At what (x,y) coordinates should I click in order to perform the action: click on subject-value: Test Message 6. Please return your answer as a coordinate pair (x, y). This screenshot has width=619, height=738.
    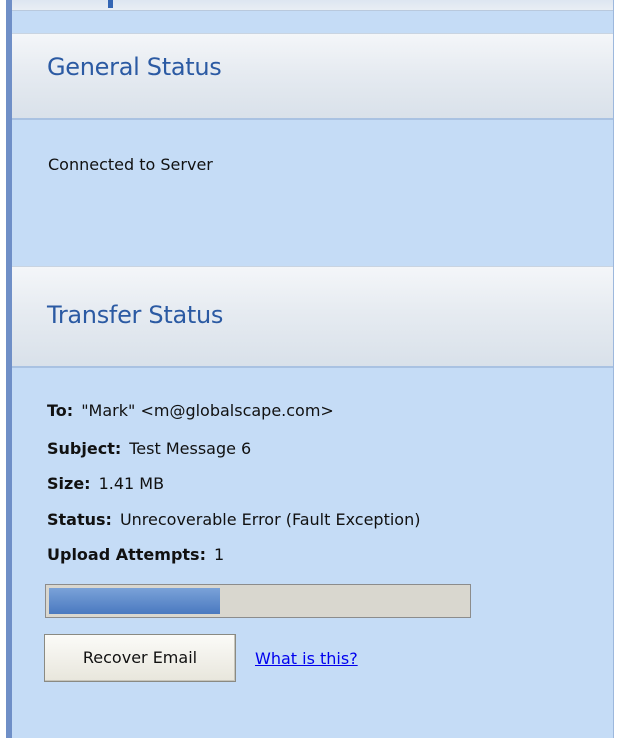
    Looking at the image, I should click on (190, 448).